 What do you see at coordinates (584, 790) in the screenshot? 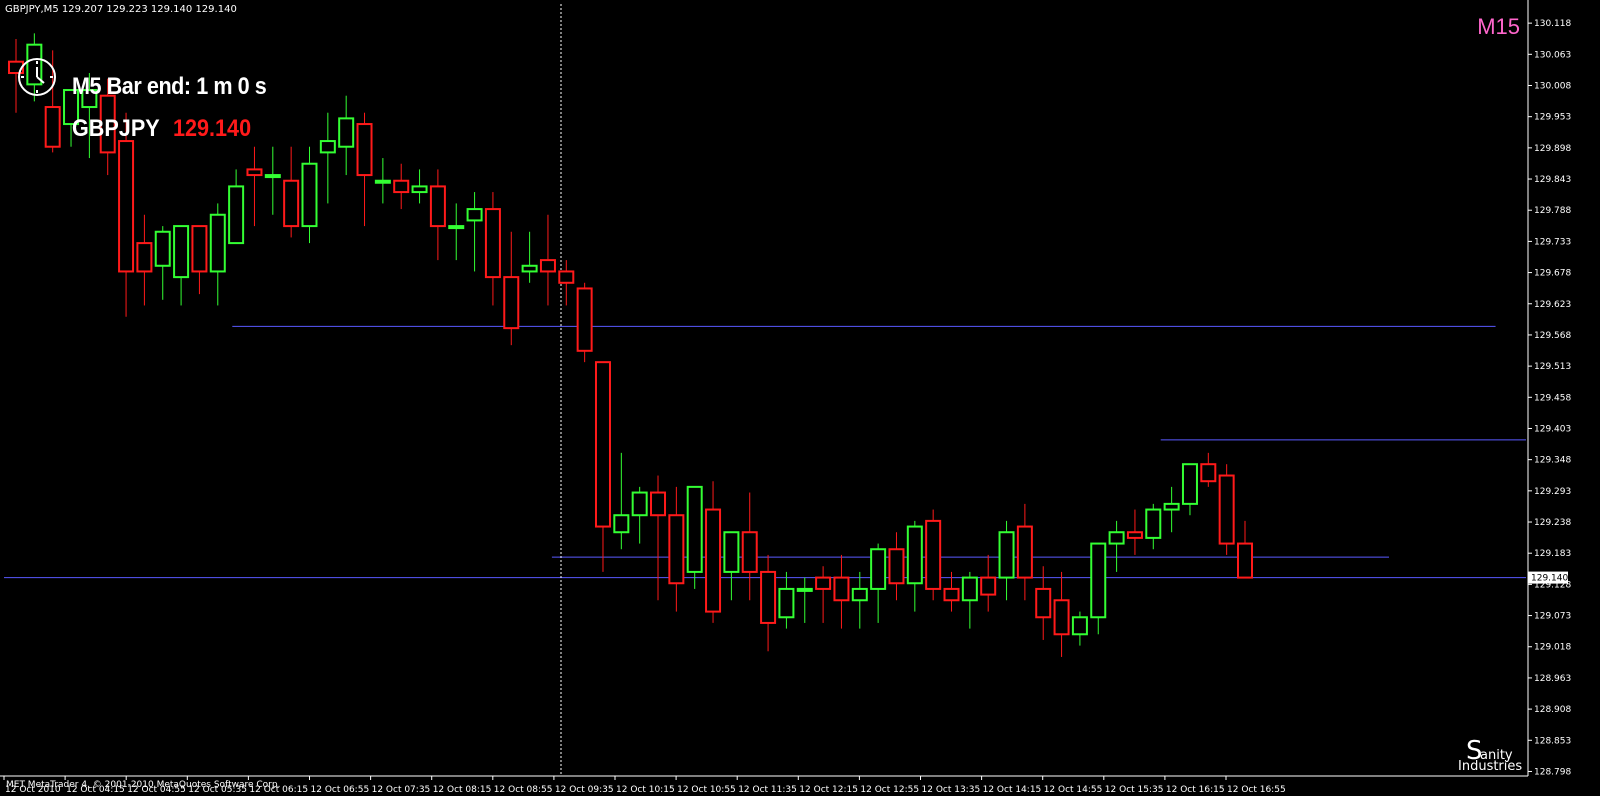
I see `time-tick-label: 12 Oct 09:35` at bounding box center [584, 790].